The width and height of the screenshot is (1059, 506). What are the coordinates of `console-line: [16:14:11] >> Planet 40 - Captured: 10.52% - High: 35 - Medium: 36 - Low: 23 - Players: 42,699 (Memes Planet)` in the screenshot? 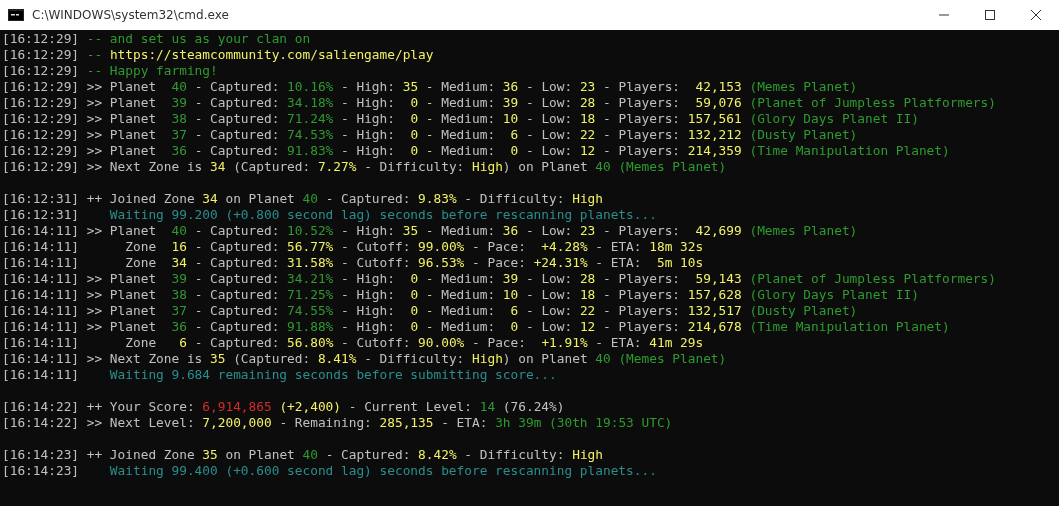 It's located at (430, 231).